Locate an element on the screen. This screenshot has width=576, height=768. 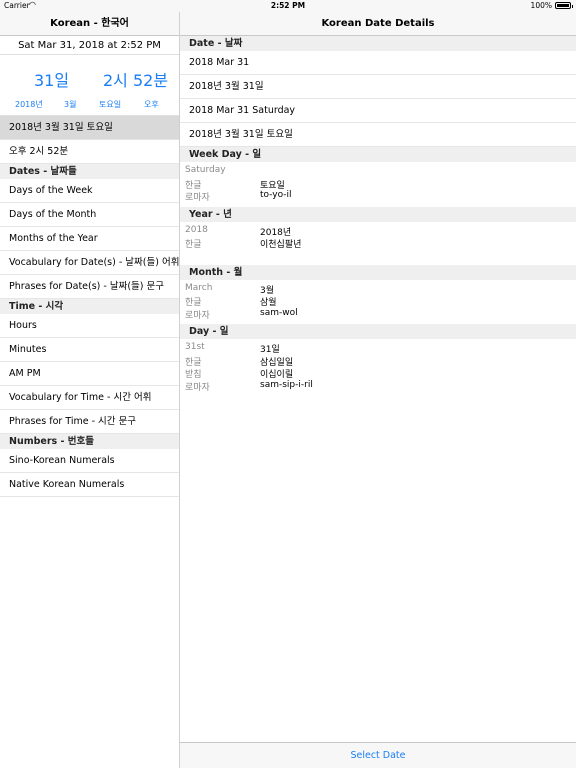
kv-row: 31st 31일 is located at coordinates (378, 348).